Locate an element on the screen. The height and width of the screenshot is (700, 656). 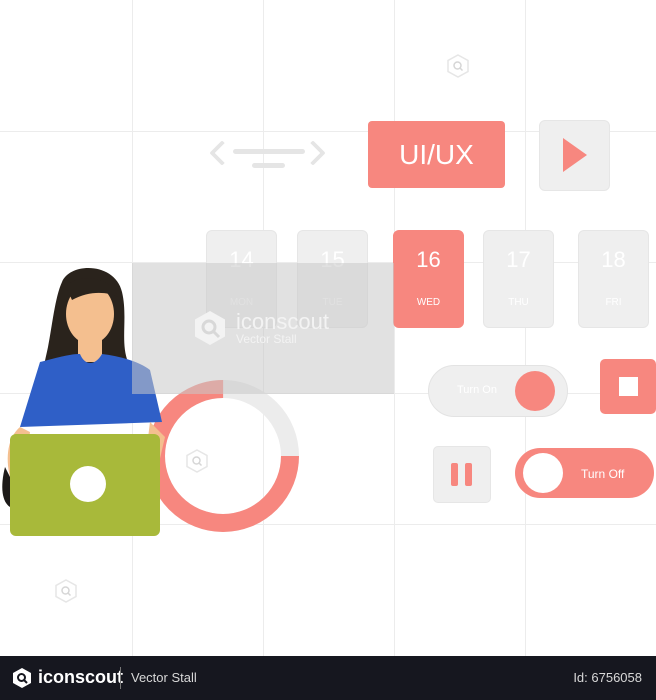
calendar-day-18: 18 FRI is located at coordinates (613, 279).